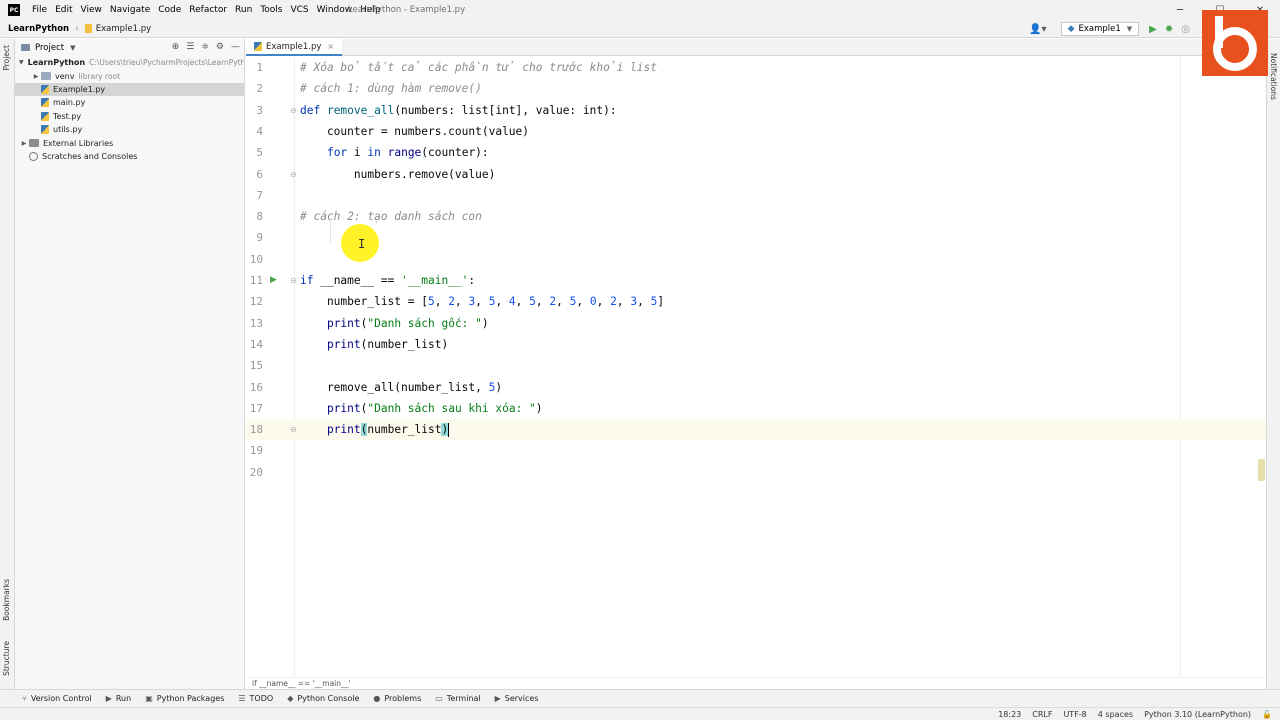 This screenshot has height=720, width=1280. What do you see at coordinates (91, 10) in the screenshot?
I see `menu-view: View` at bounding box center [91, 10].